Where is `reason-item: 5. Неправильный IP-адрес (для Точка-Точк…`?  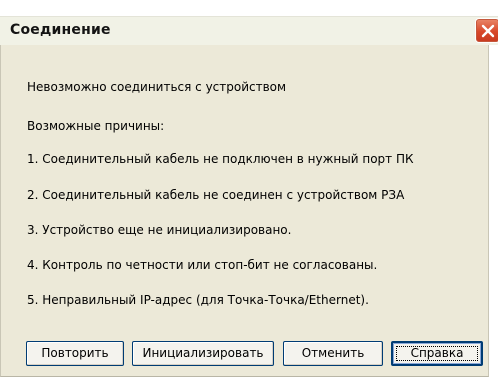 reason-item: 5. Неправильный IP-адрес (для Точка-Точк… is located at coordinates (198, 300).